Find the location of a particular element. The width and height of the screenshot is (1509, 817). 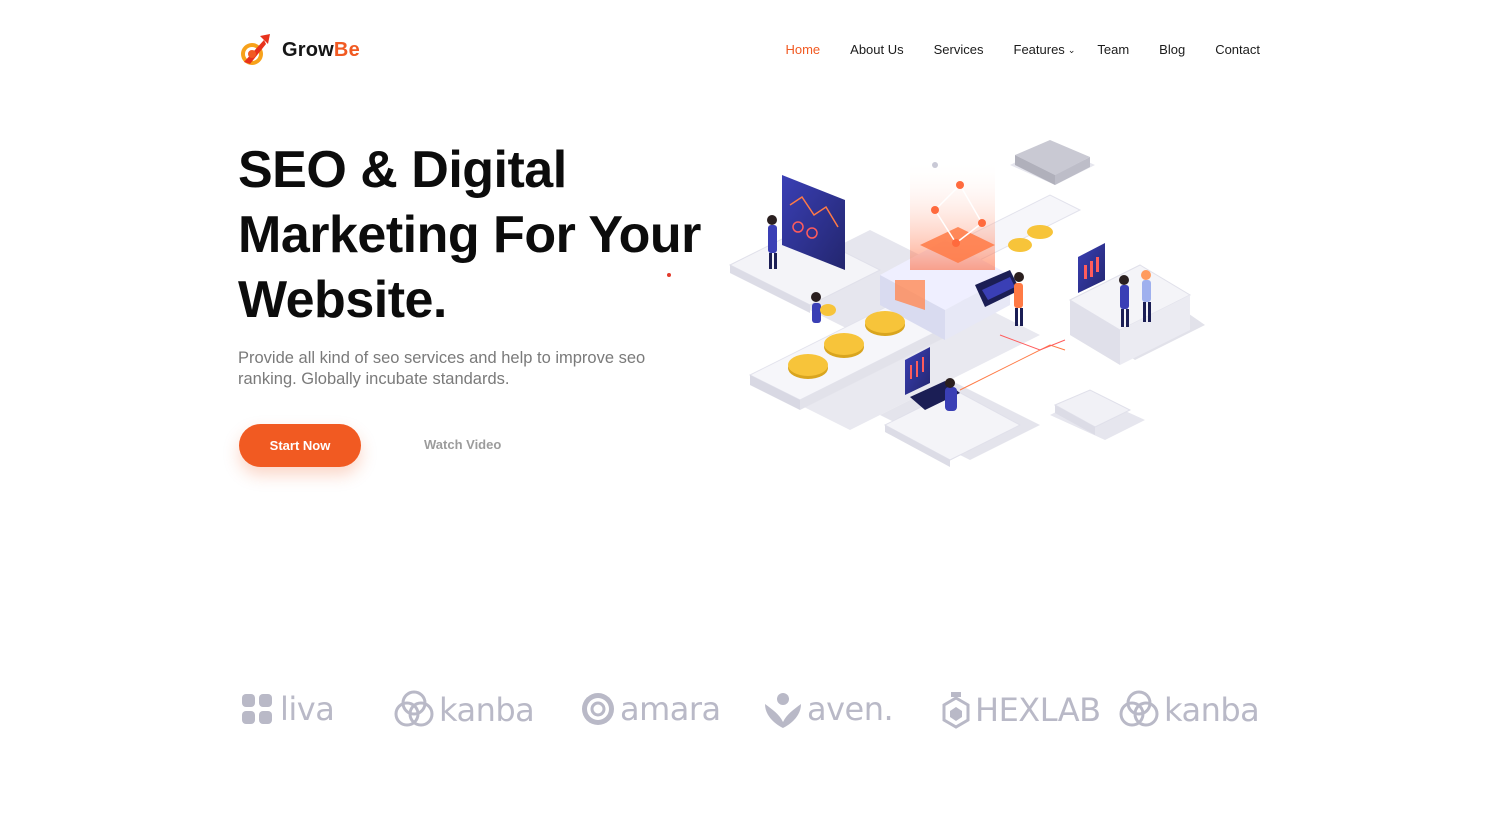

client-logo-kanba: kanba is located at coordinates (464, 710).